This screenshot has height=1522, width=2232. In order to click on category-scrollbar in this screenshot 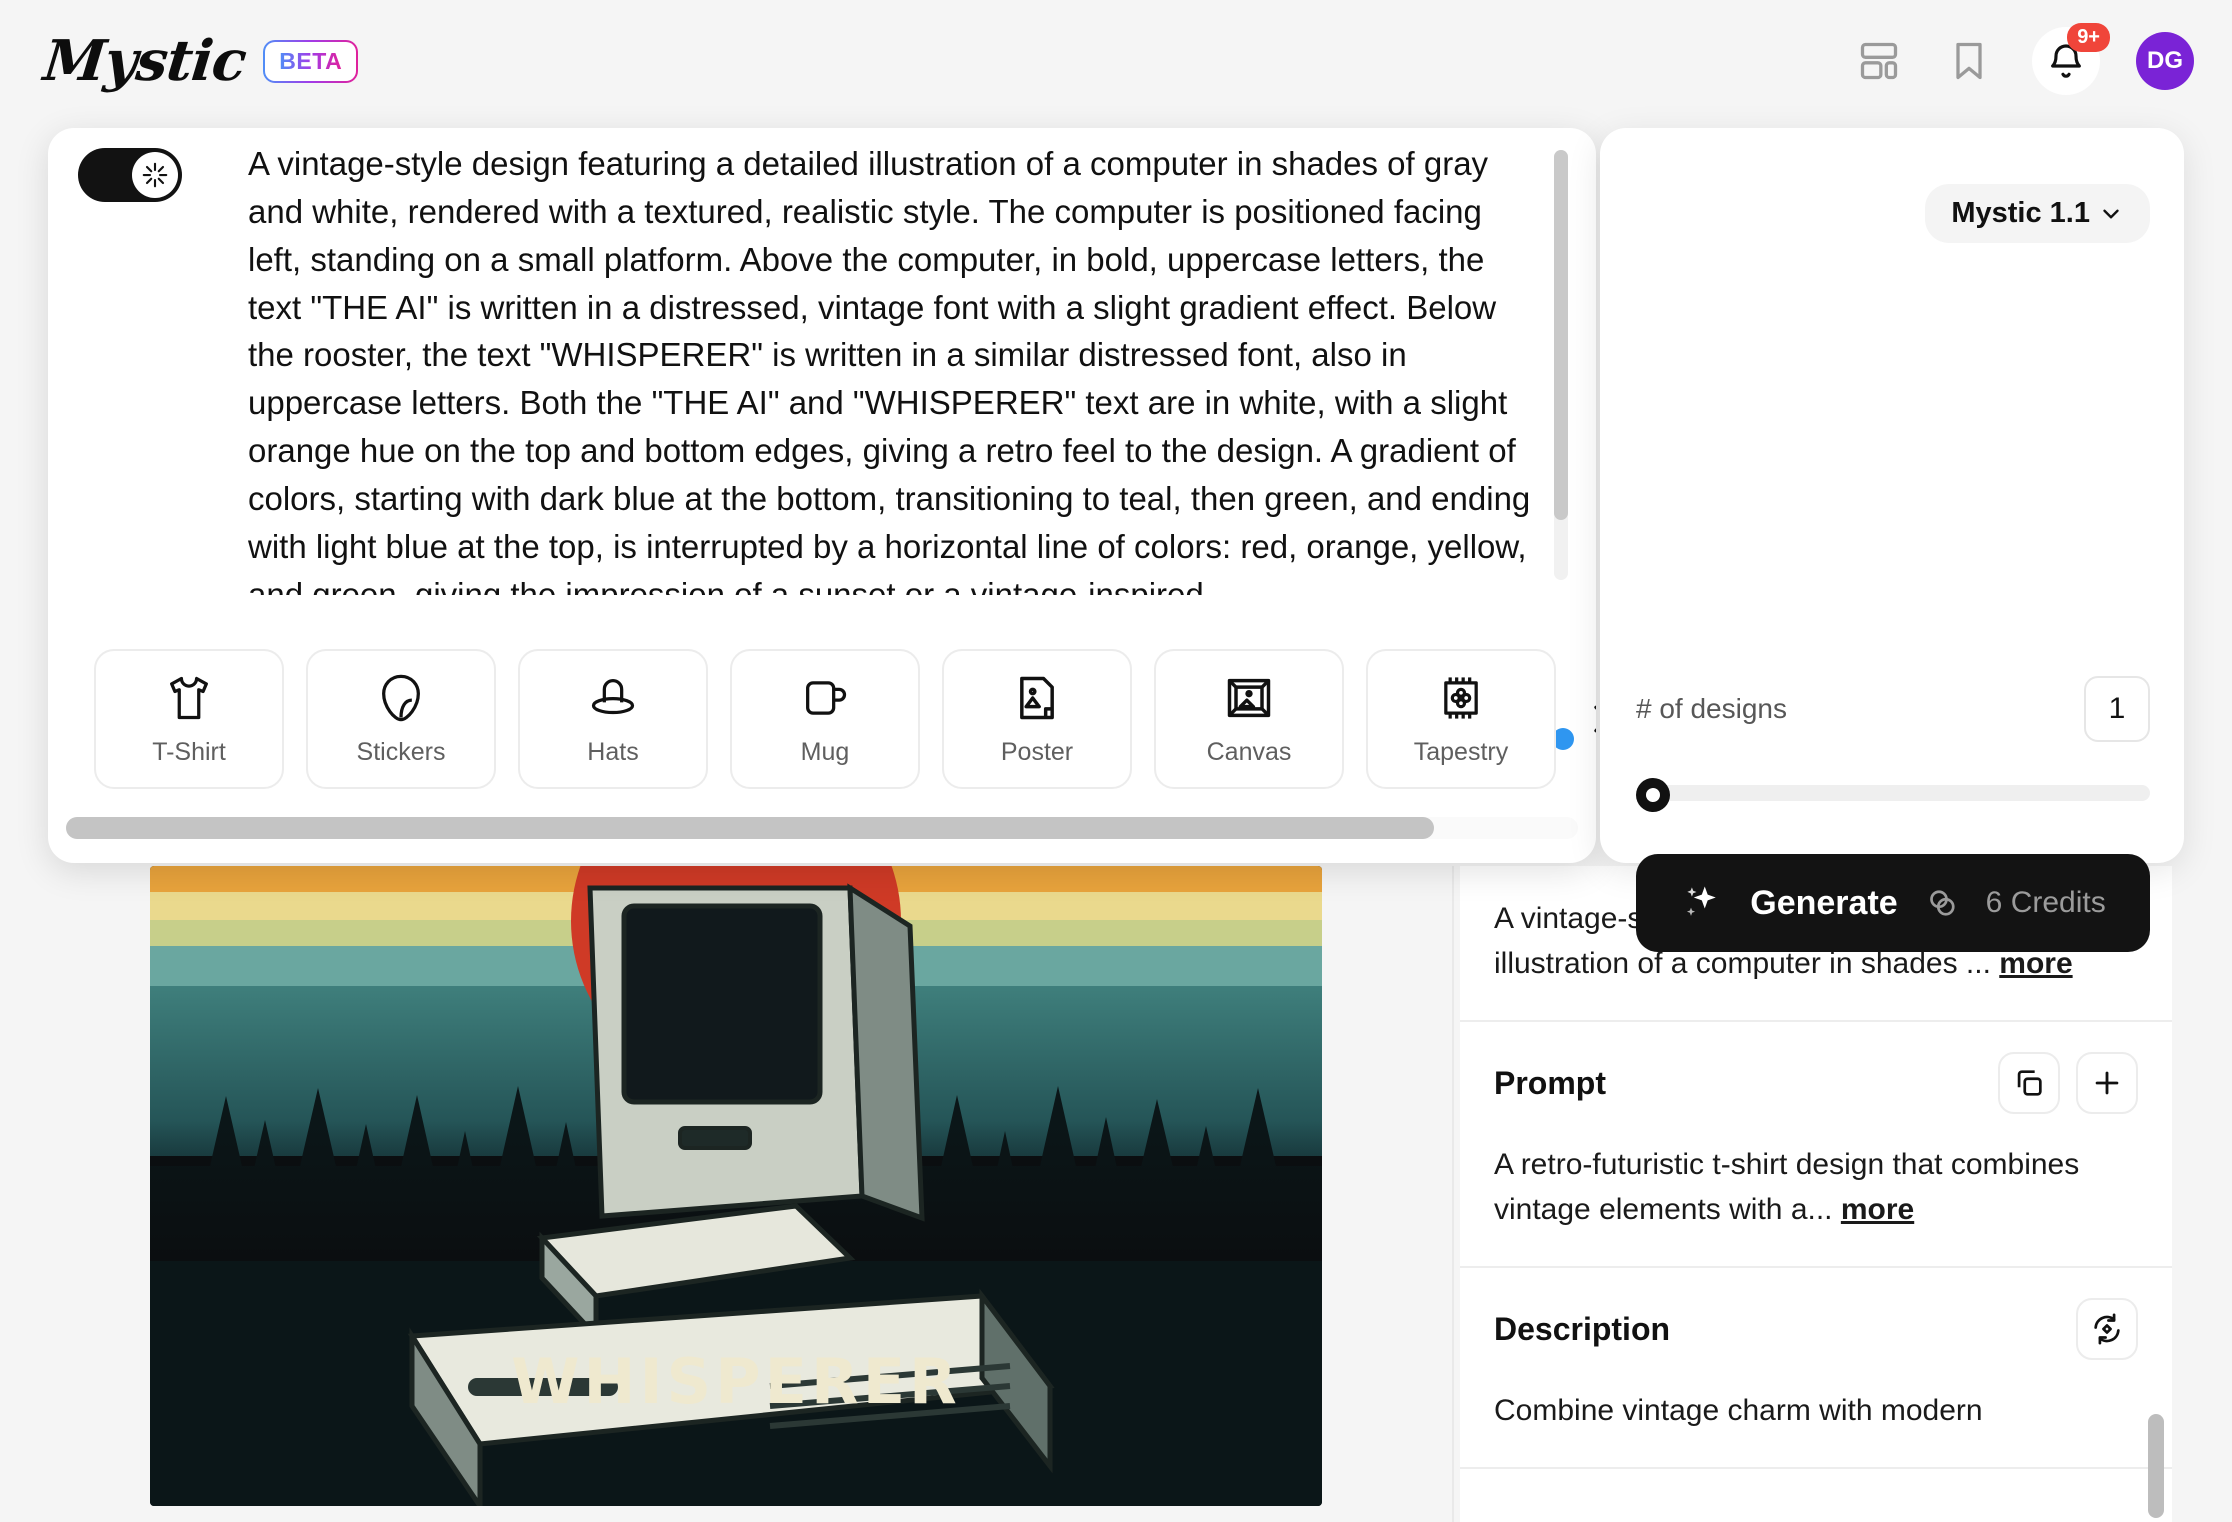, I will do `click(822, 828)`.